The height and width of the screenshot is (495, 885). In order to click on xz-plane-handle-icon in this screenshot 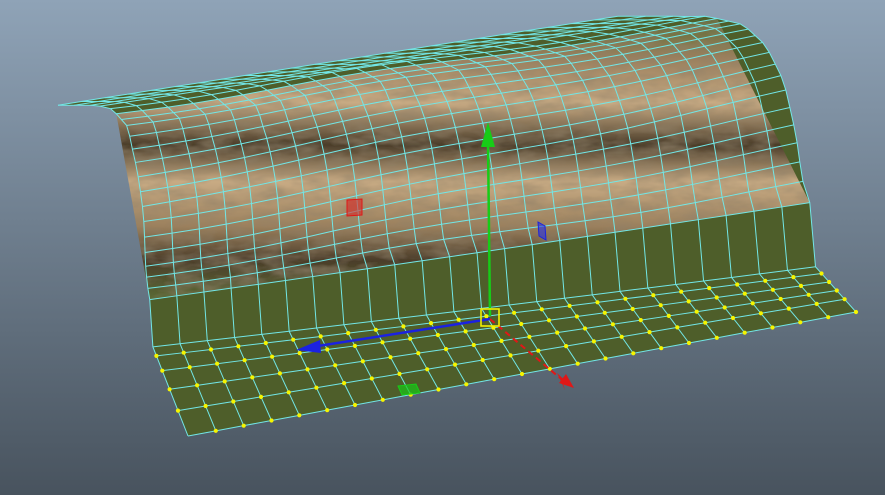, I will do `click(409, 389)`.